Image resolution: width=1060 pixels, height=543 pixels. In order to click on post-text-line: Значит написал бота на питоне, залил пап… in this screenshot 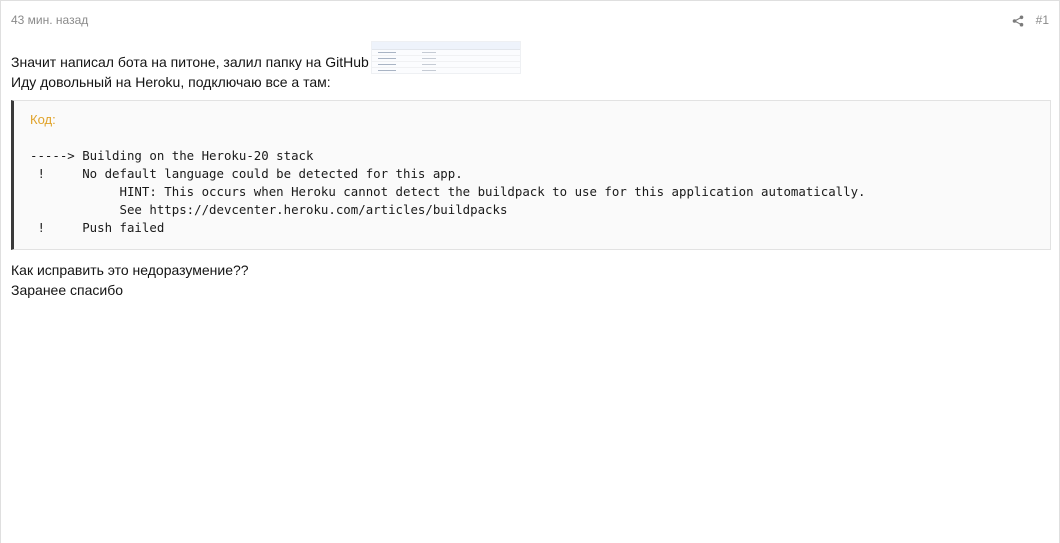, I will do `click(530, 56)`.